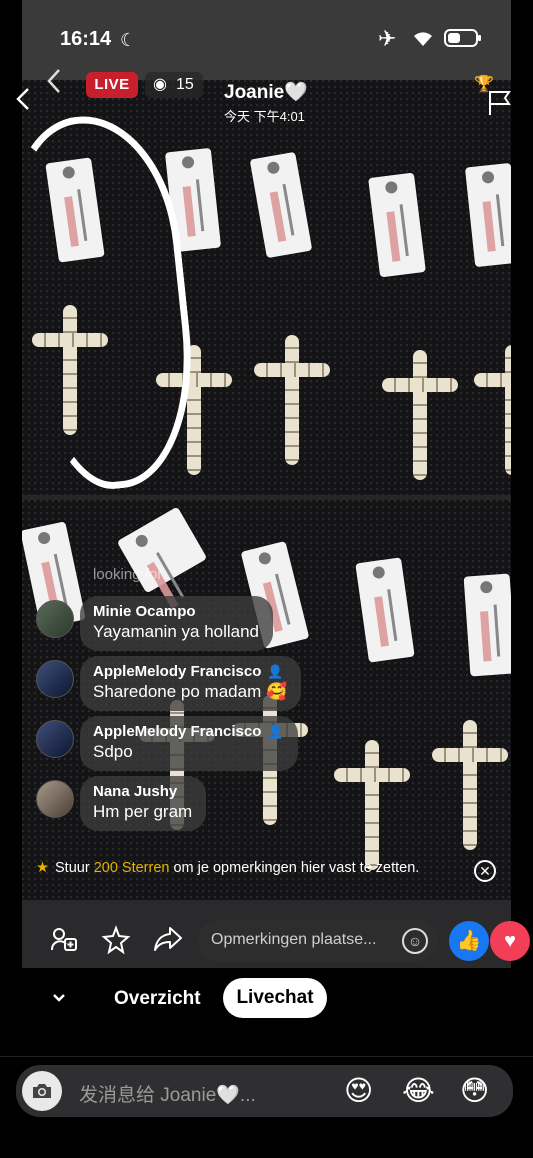 Image resolution: width=533 pixels, height=1158 pixels. I want to click on pin-hint-suffix: om je opmerkingen hier vast te zetten., so click(294, 868).